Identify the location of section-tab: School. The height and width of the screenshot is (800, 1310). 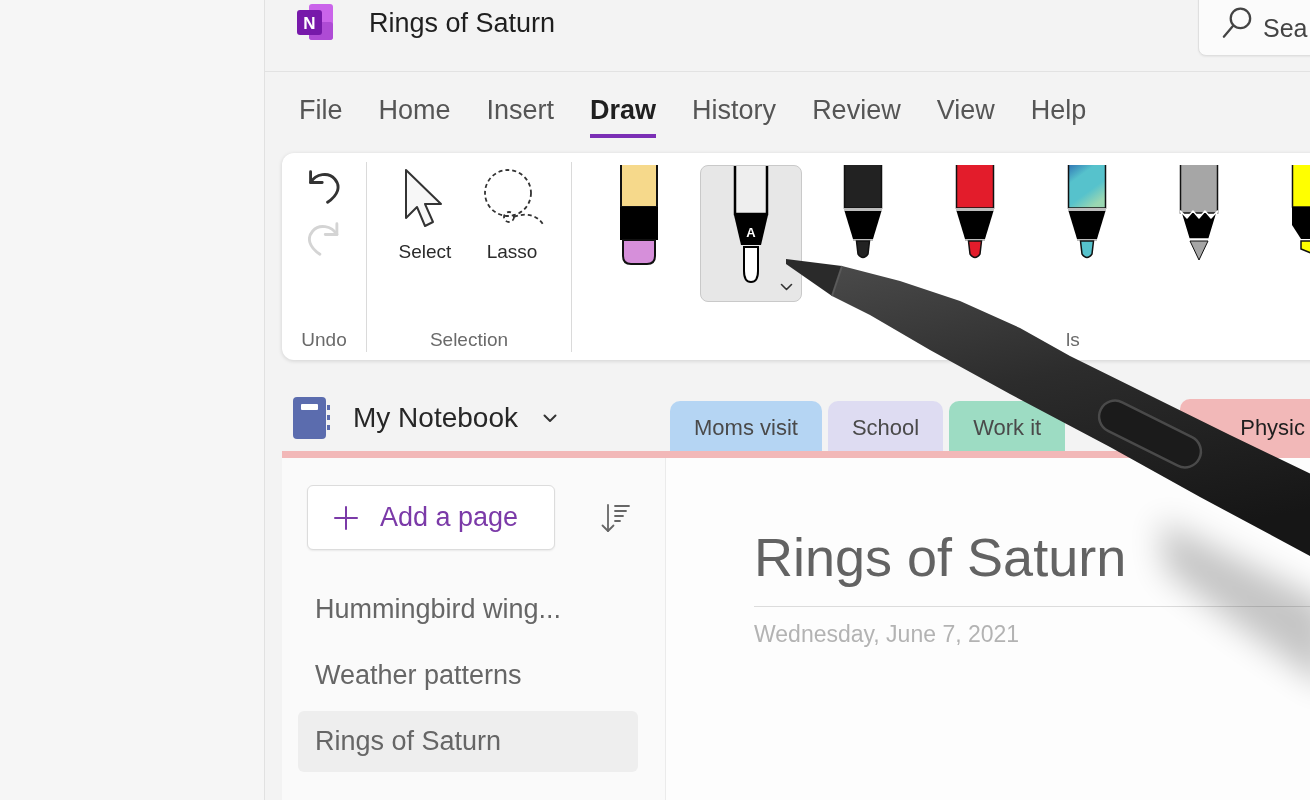
(885, 426).